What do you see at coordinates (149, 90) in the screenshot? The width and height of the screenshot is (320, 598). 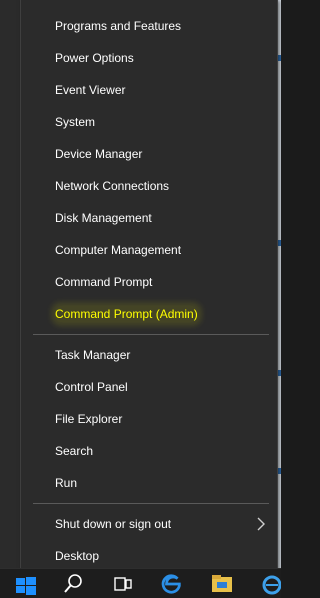 I see `menu-item-event-viewer: Event Viewer` at bounding box center [149, 90].